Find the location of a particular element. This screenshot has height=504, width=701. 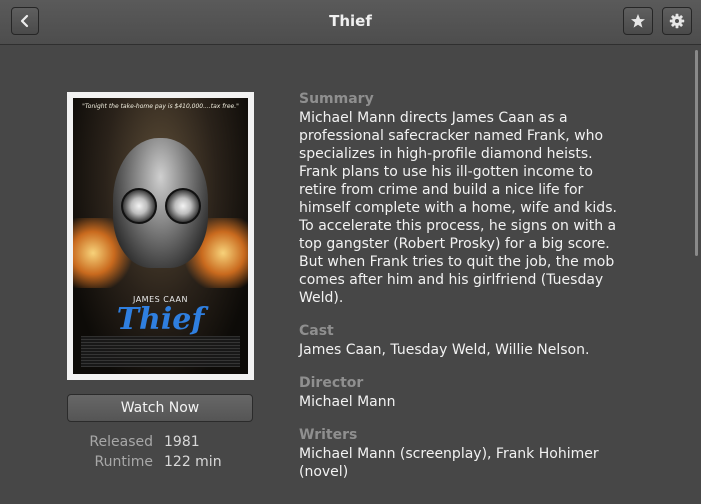

released-row: Released 1981 is located at coordinates (130, 444).